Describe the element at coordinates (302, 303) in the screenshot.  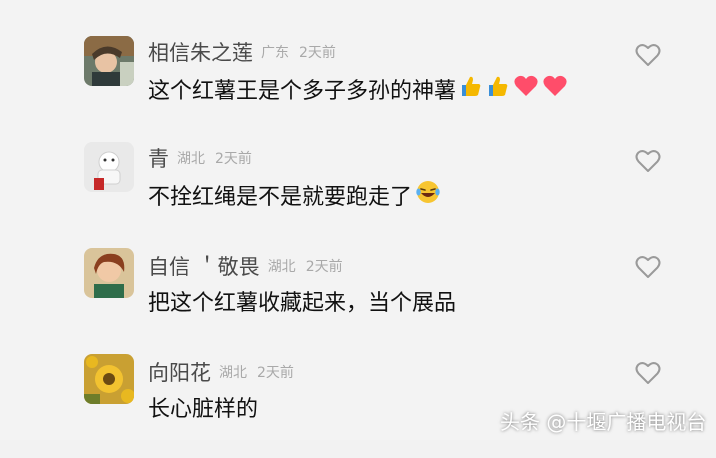
I see `comment-text: 把这个红薯收藏起来，当个展品` at that location.